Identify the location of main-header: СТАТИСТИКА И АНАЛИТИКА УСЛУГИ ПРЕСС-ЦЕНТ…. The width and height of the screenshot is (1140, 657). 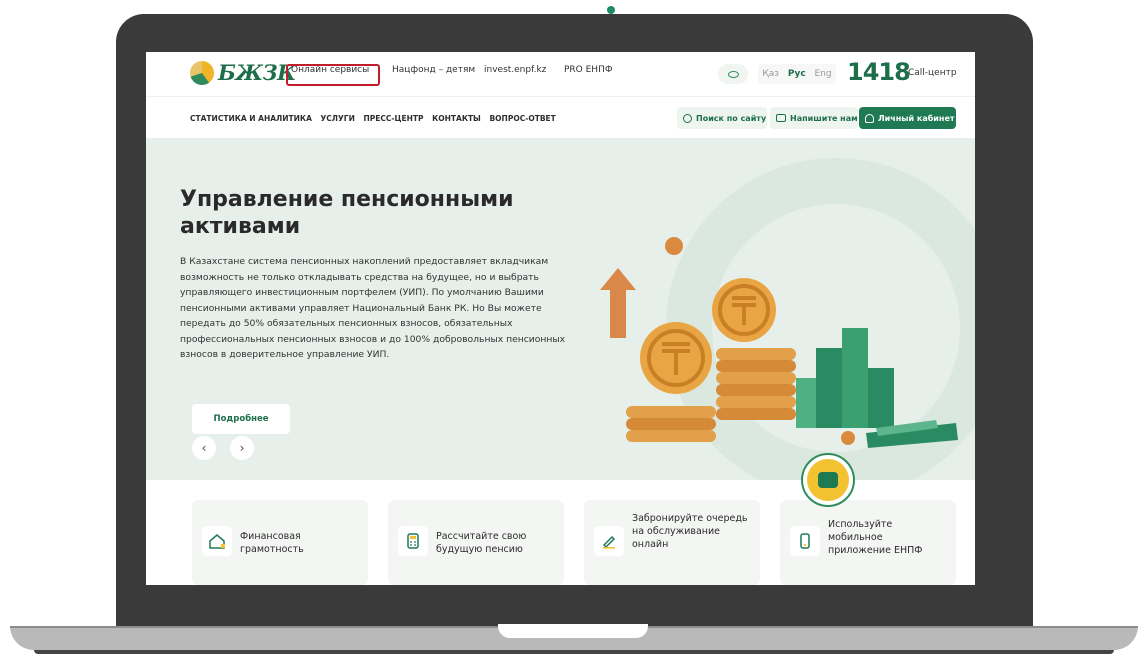
(560, 117).